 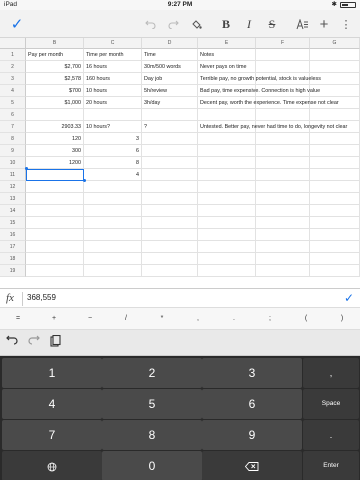 I want to click on cell-e10, so click(x=227, y=163).